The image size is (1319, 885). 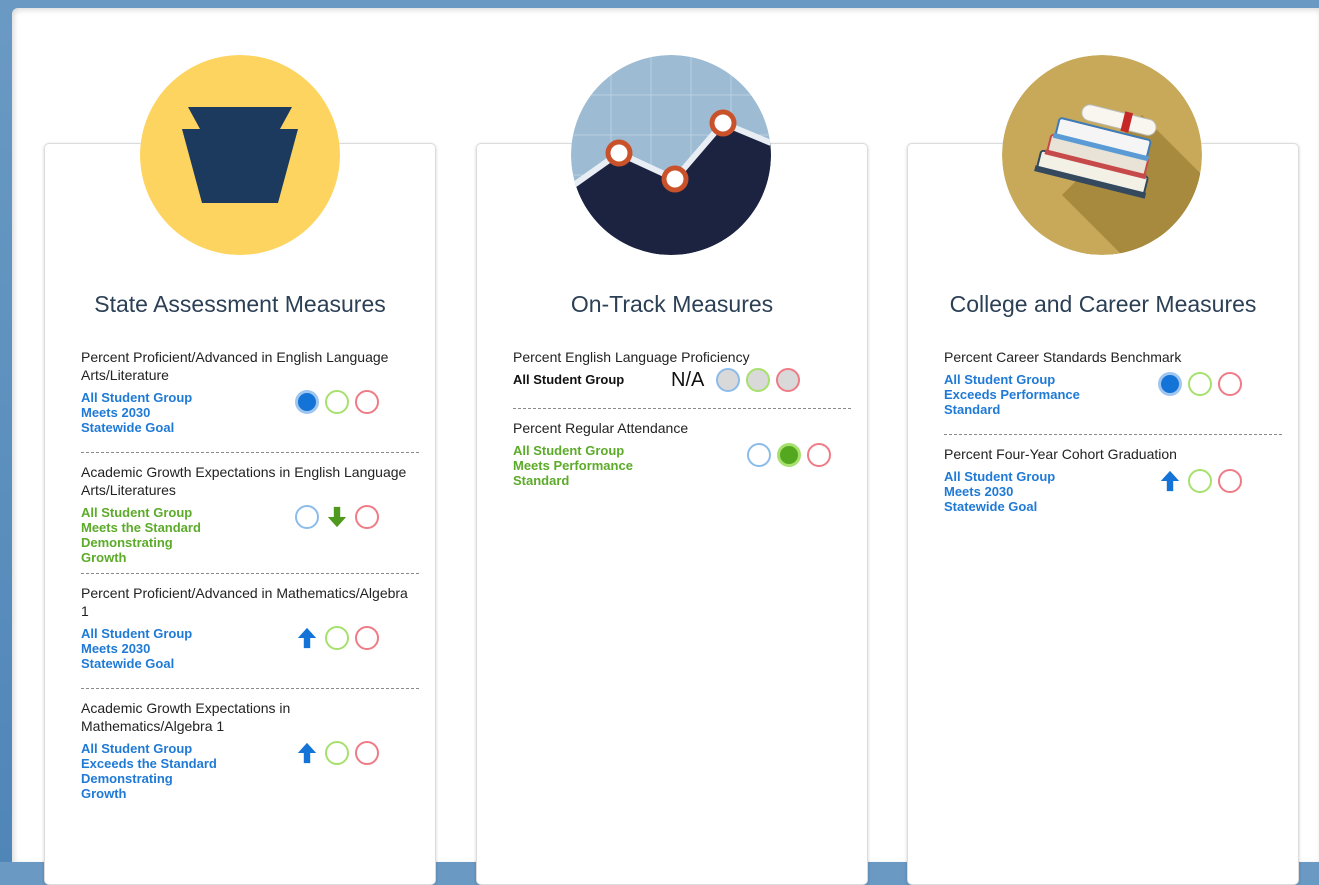 I want to click on card-title: College and Career Measures, so click(x=1103, y=304).